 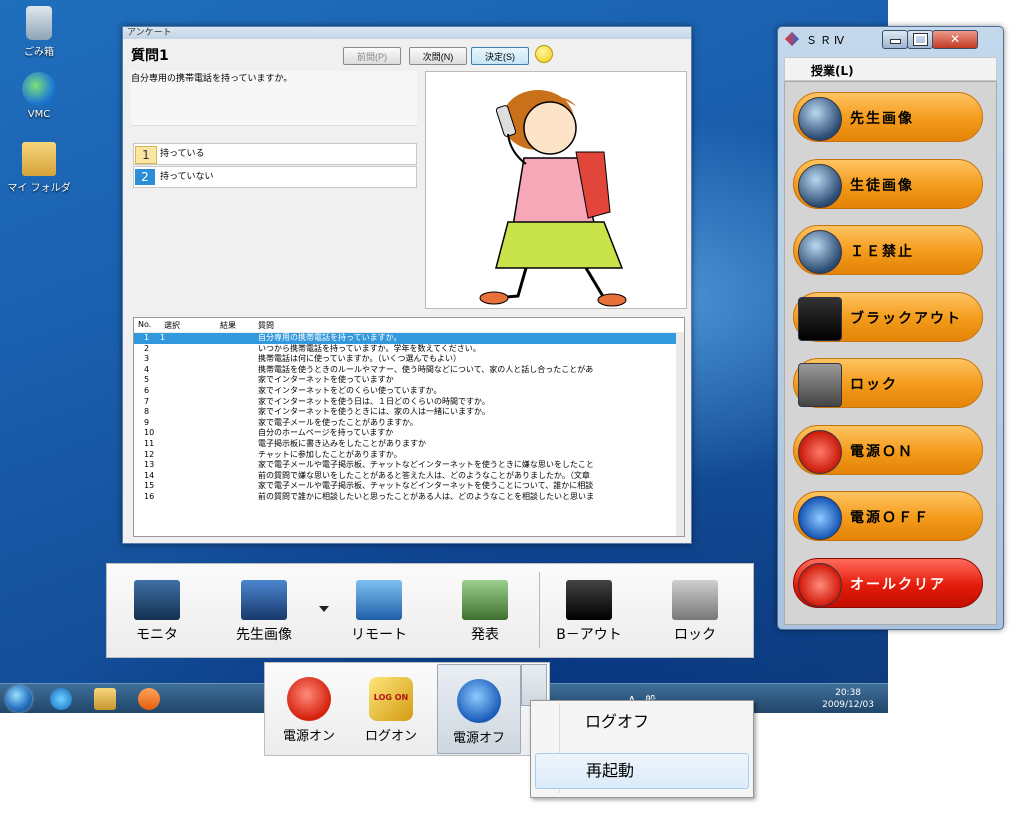 I want to click on menu-item-logoff: ログオフ, so click(x=641, y=722).